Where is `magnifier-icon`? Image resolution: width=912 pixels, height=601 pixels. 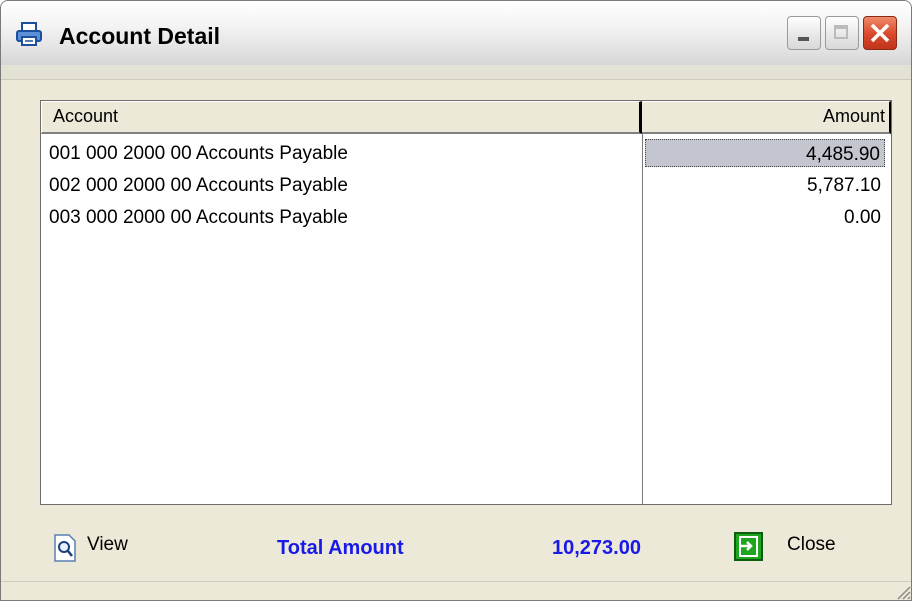 magnifier-icon is located at coordinates (65, 548).